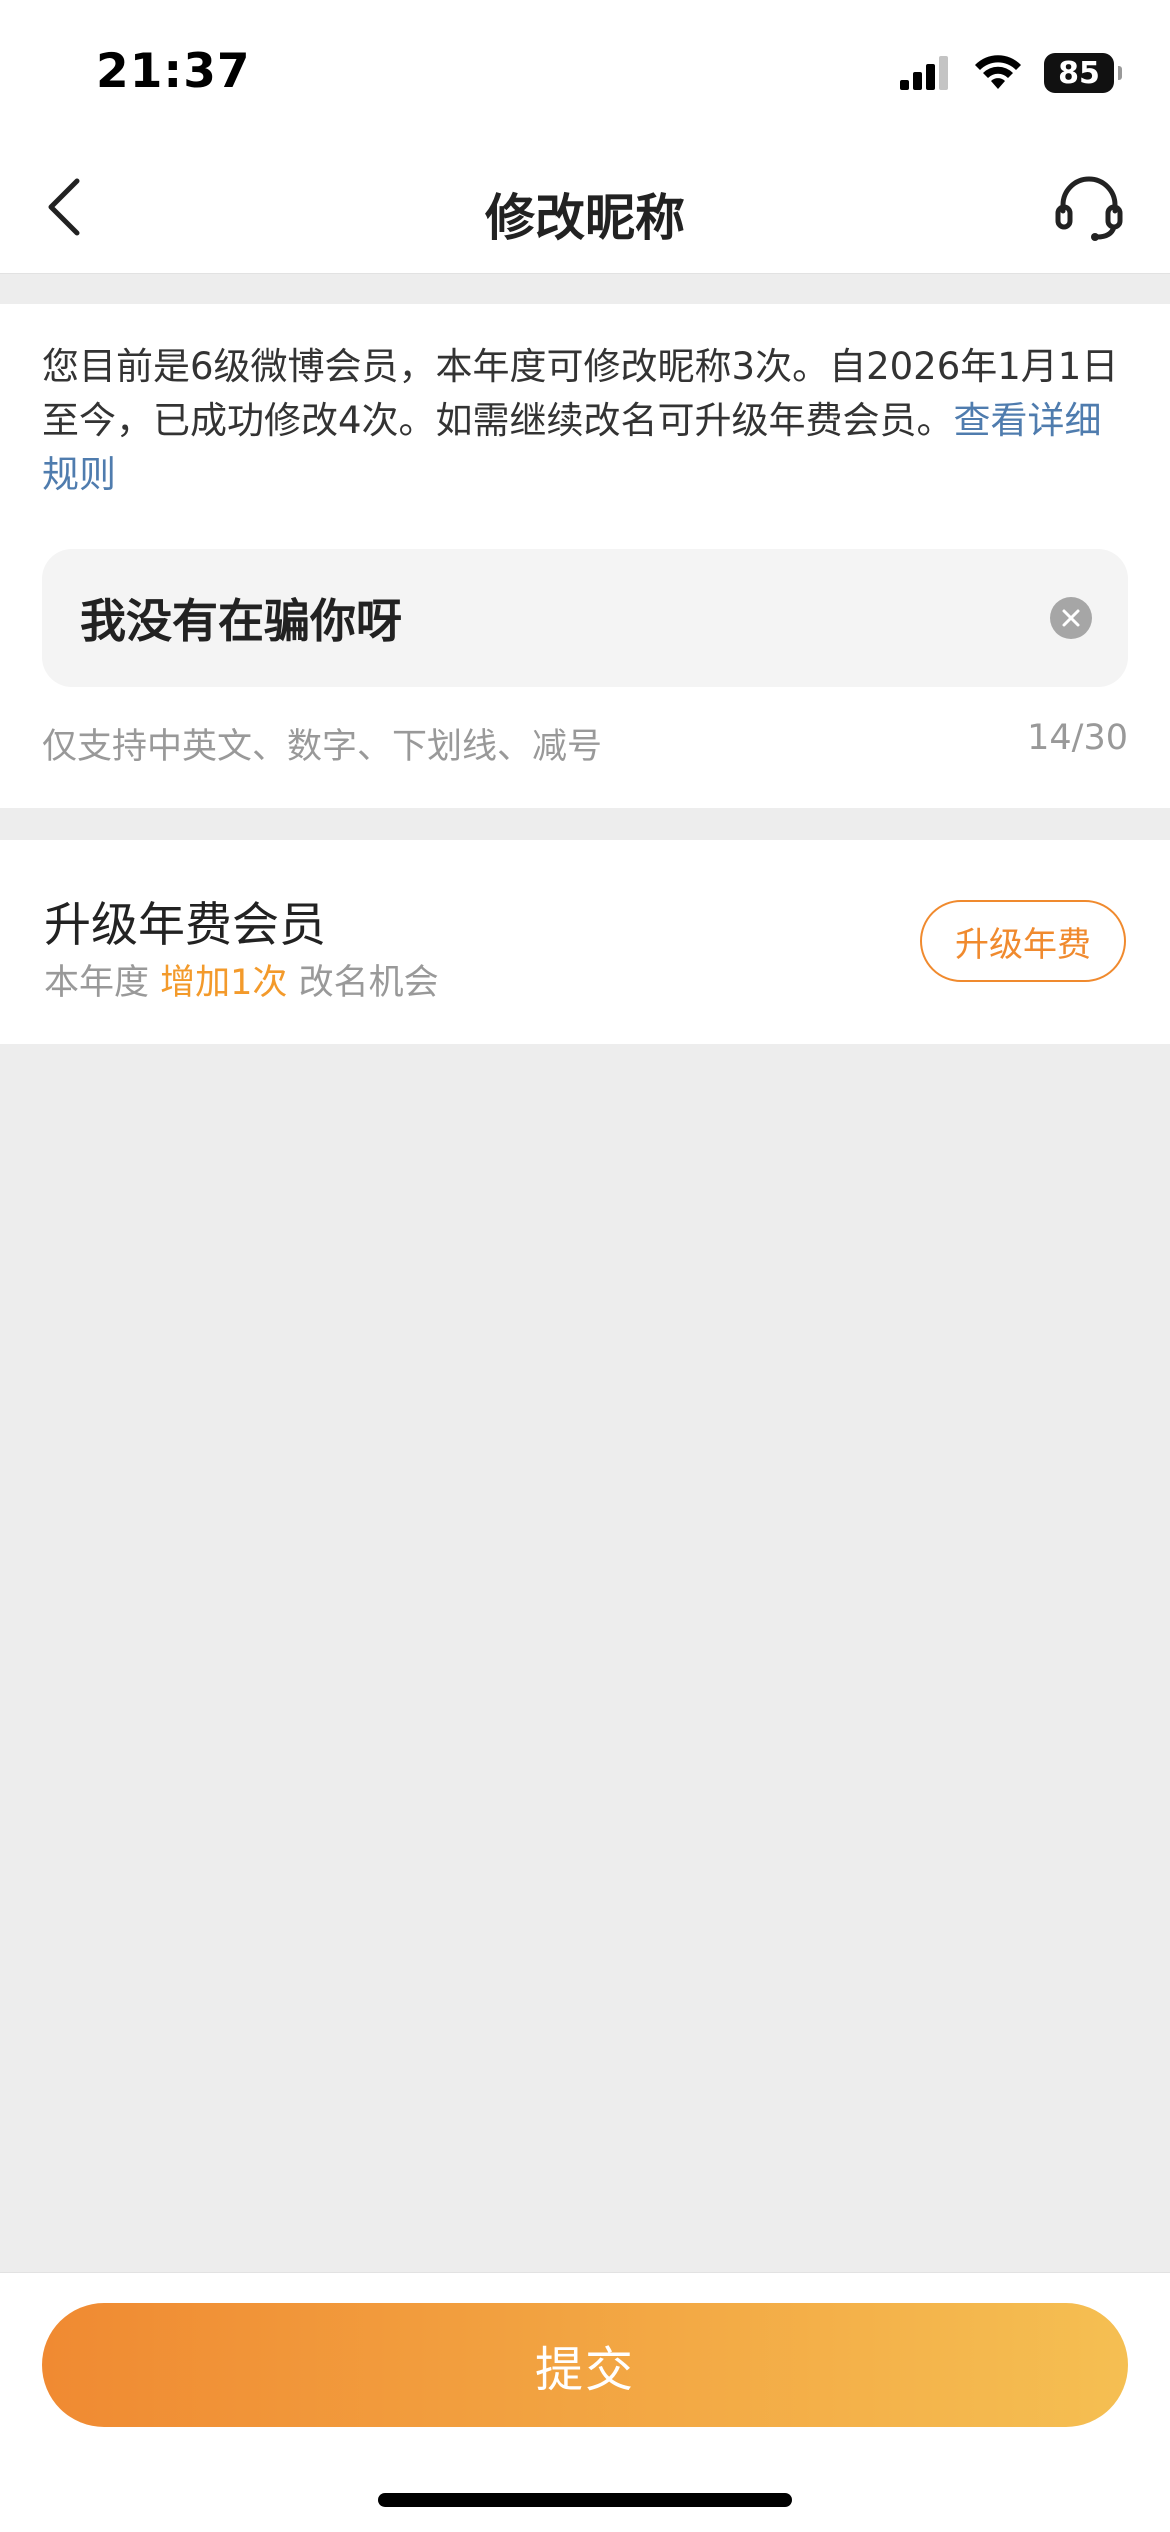 Image resolution: width=1170 pixels, height=2532 pixels. Describe the element at coordinates (185, 925) in the screenshot. I see `upgrade-title: 升级年费会员` at that location.